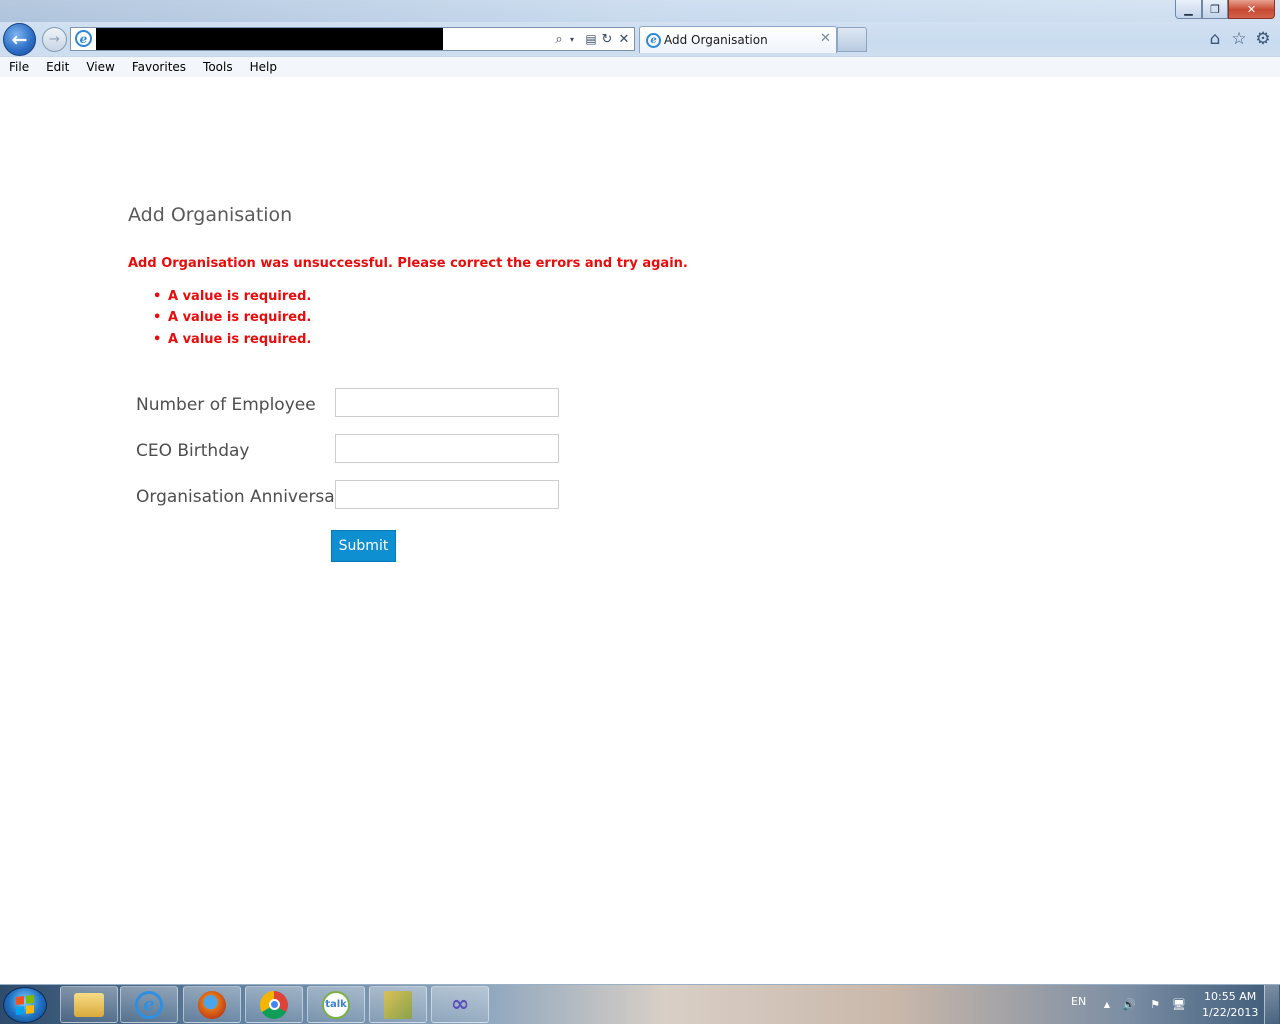 Image resolution: width=1280 pixels, height=1024 pixels. Describe the element at coordinates (193, 451) in the screenshot. I see `ceo-birthday-label: CEO Birthday` at that location.